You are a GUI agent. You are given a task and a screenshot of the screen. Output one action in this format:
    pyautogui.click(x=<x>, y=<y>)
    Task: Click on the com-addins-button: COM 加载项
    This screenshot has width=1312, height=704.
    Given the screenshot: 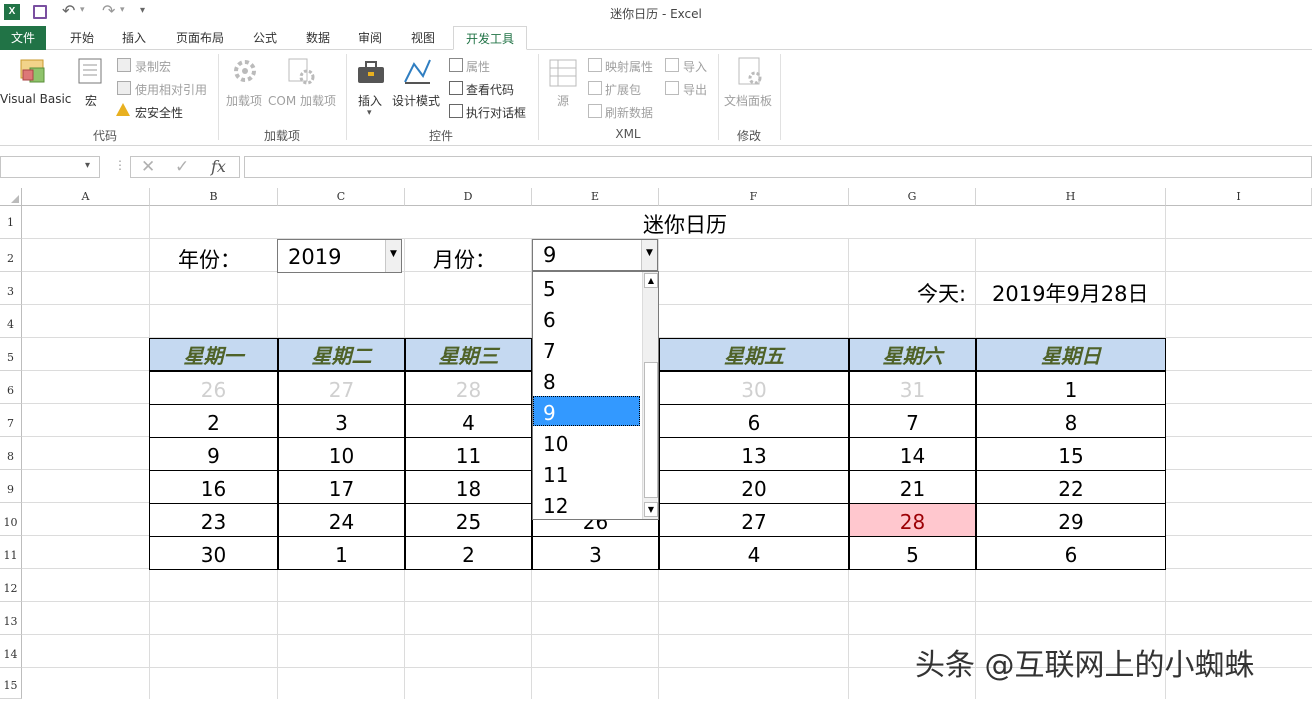 What is the action you would take?
    pyautogui.click(x=302, y=100)
    